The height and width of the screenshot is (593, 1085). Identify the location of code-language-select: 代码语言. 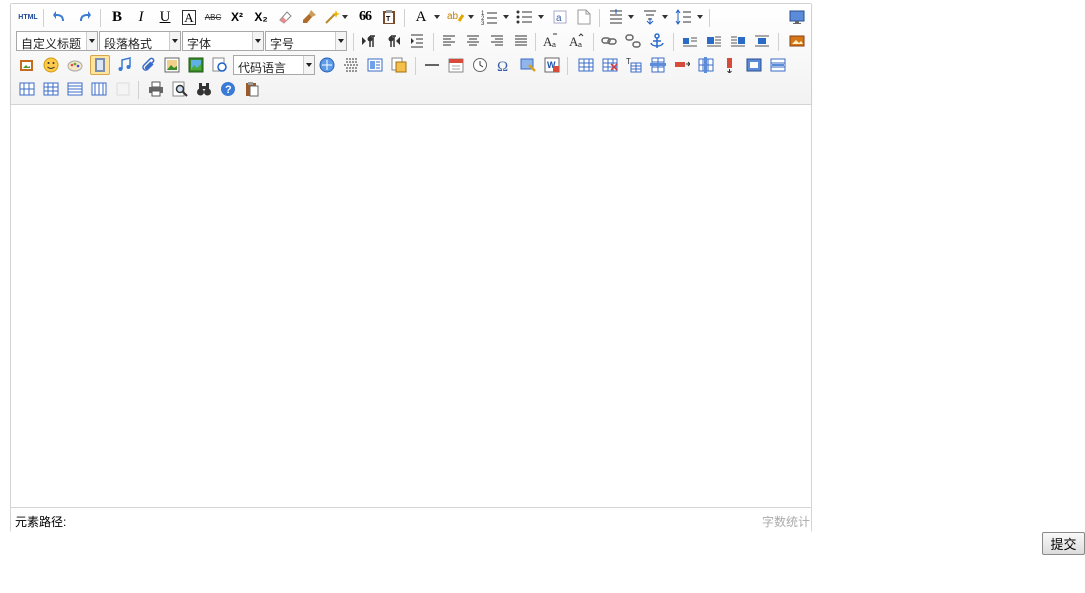
(274, 65).